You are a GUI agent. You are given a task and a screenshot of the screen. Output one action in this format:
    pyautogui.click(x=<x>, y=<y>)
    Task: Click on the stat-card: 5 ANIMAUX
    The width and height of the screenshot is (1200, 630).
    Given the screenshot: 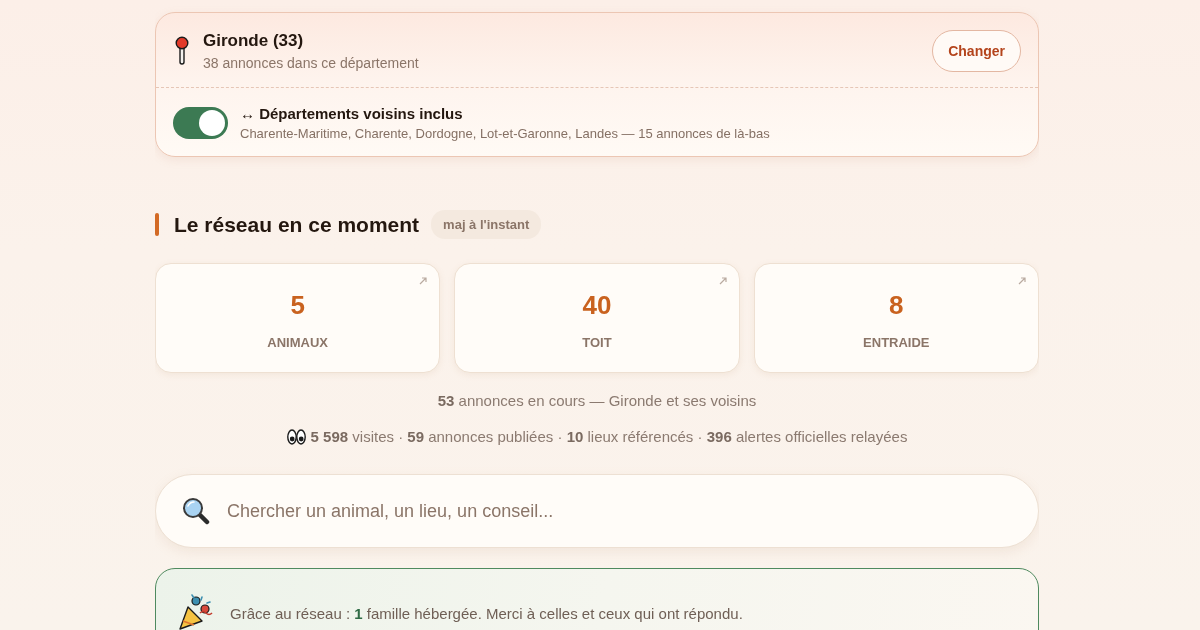 What is the action you would take?
    pyautogui.click(x=298, y=318)
    